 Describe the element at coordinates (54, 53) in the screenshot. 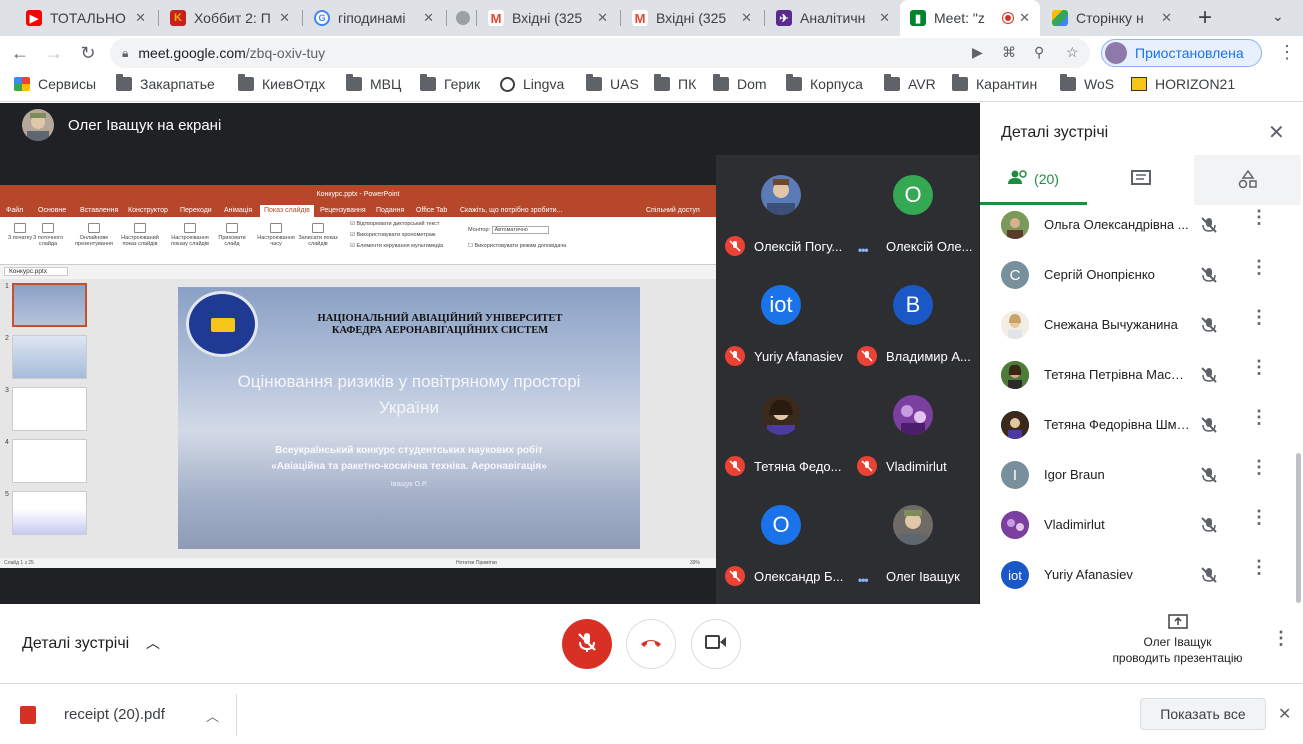

I see `forward-button: →` at that location.